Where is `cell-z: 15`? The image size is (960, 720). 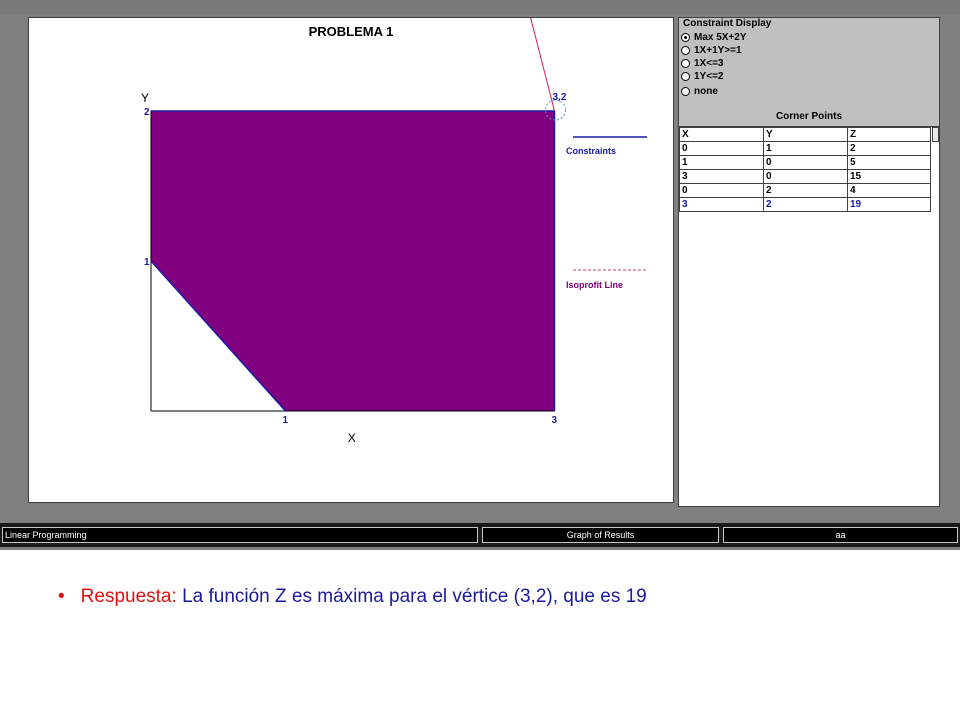
cell-z: 15 is located at coordinates (889, 176).